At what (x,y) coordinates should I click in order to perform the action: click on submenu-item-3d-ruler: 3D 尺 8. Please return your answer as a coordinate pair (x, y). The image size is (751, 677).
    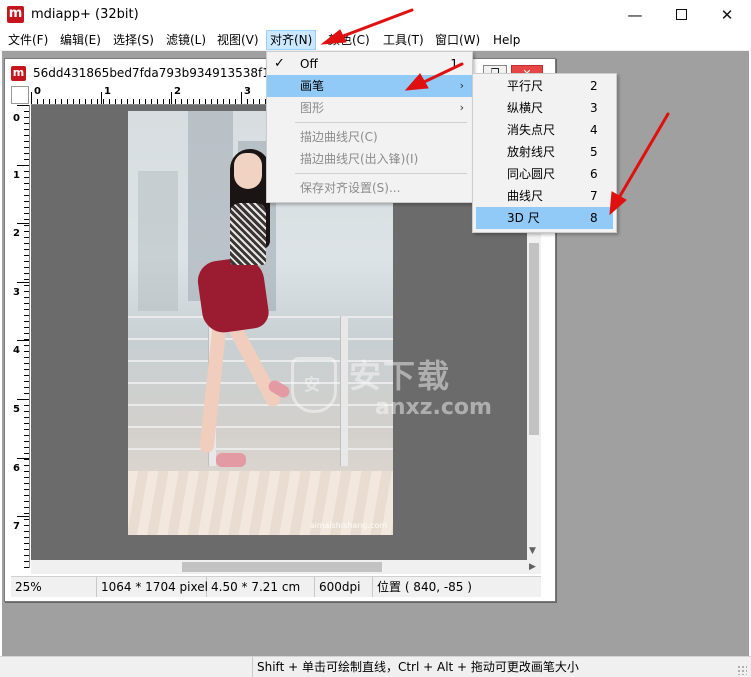
    Looking at the image, I should click on (544, 218).